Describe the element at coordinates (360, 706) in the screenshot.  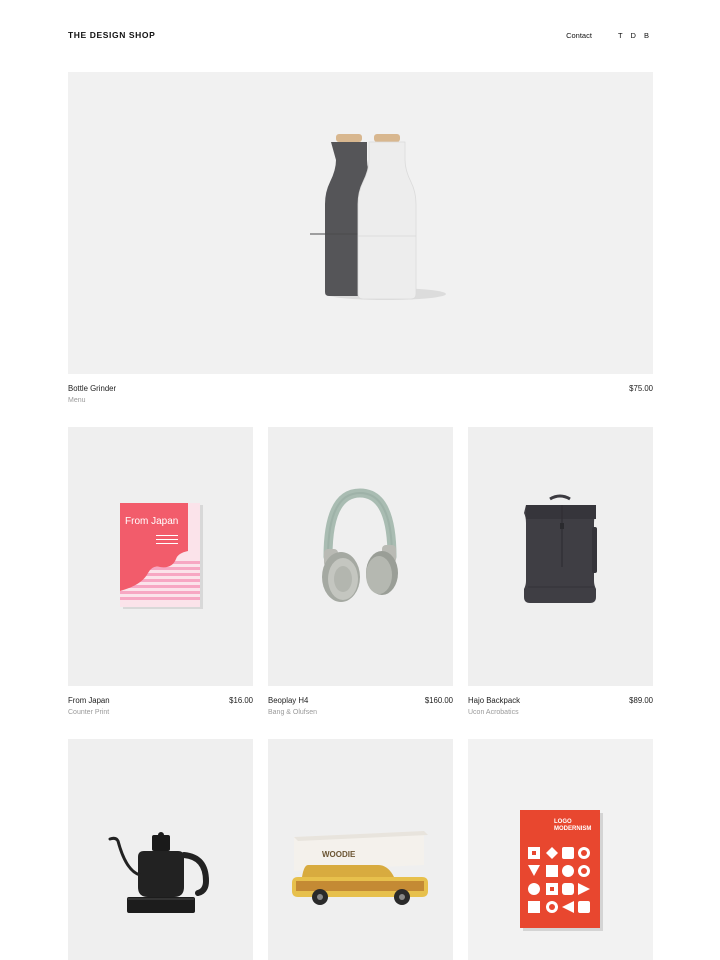
I see `product-meta-1: Beoplay H4 Bang & Olufsen $160.00` at that location.